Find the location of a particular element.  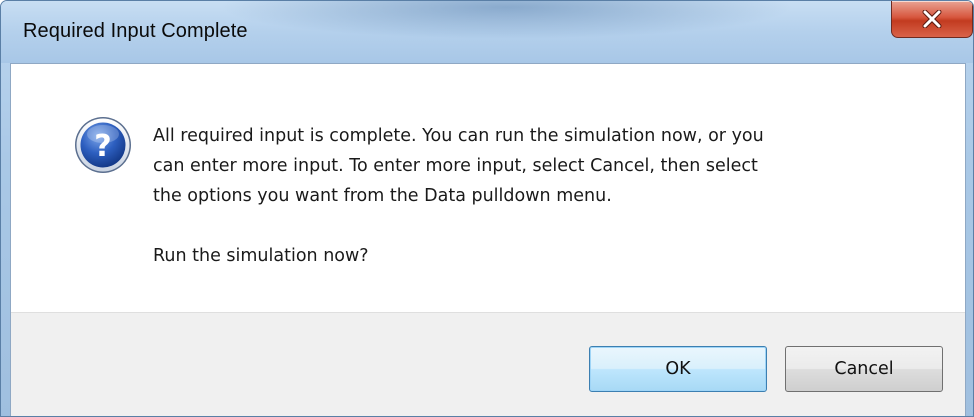

title-bar: Required Input Complete is located at coordinates (487, 32).